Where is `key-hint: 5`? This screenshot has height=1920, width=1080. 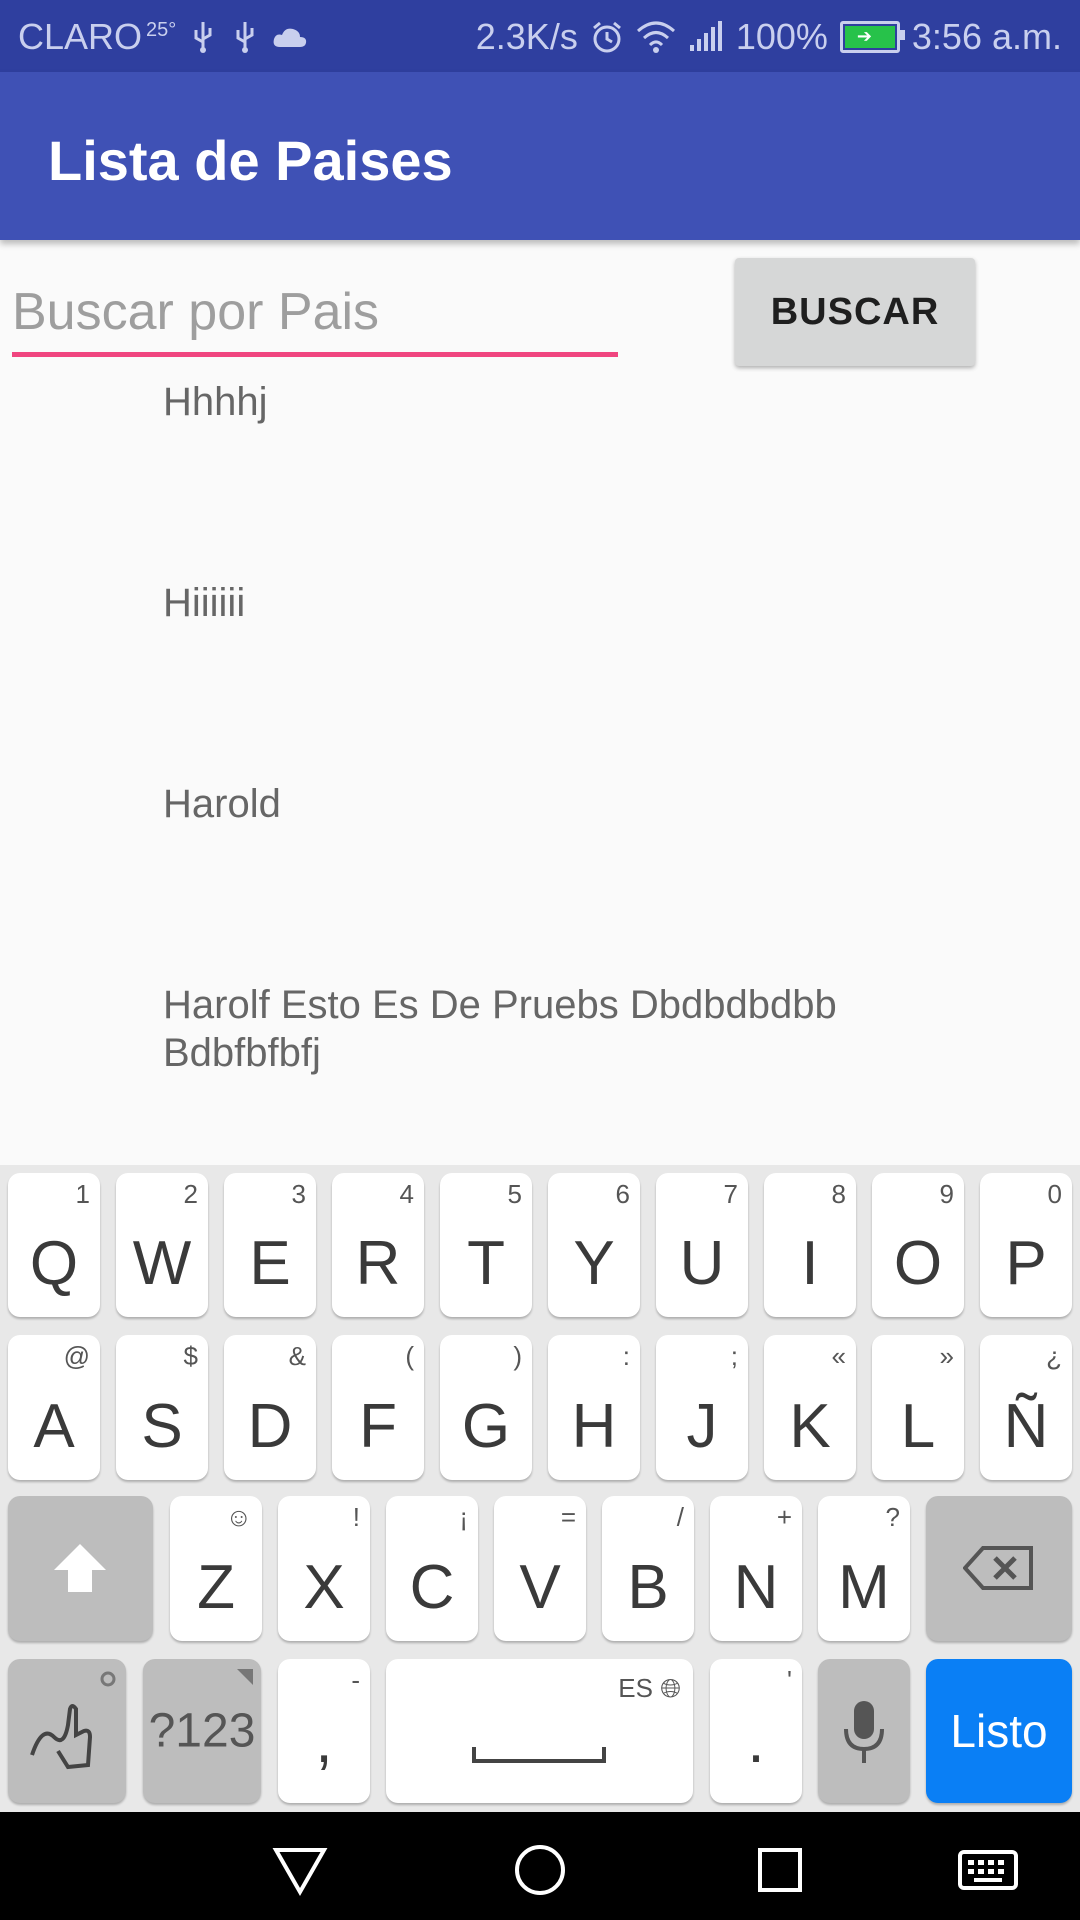
key-hint: 5 is located at coordinates (514, 1194).